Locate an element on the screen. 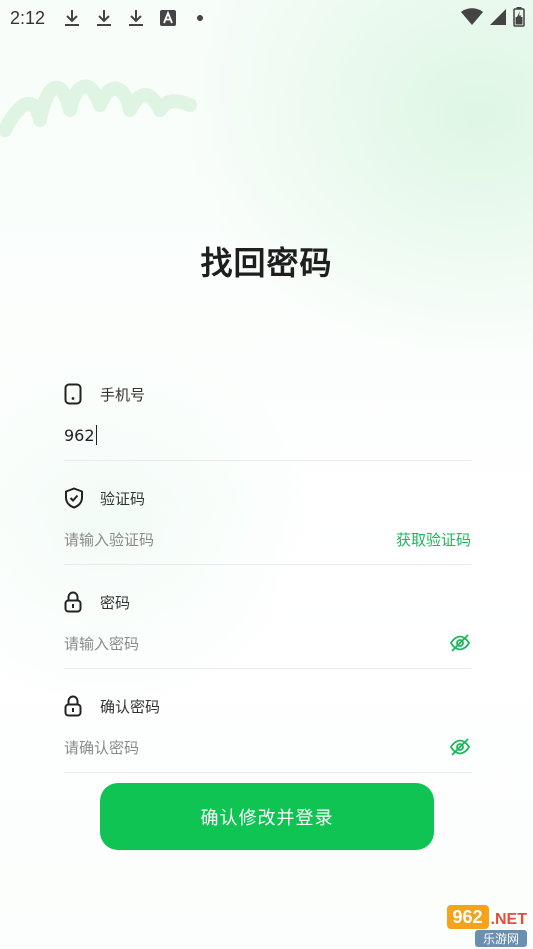 This screenshot has height=949, width=533. watermark-logo: 962 .NET 乐游网 is located at coordinates (461, 926).